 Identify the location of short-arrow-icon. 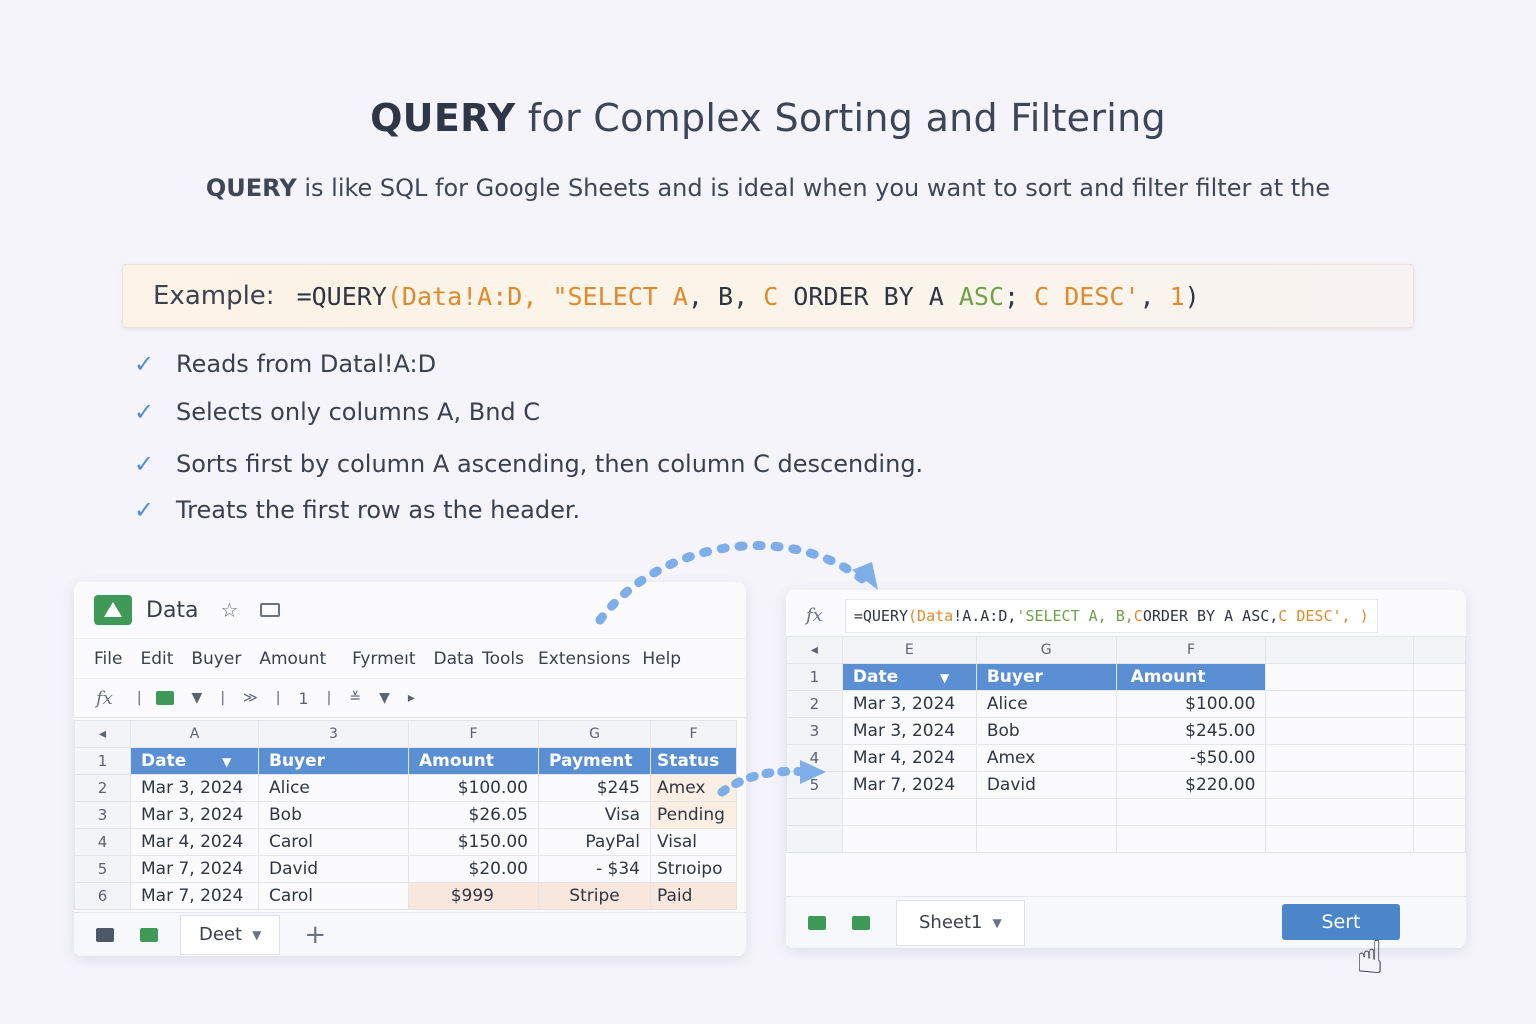
(764, 781).